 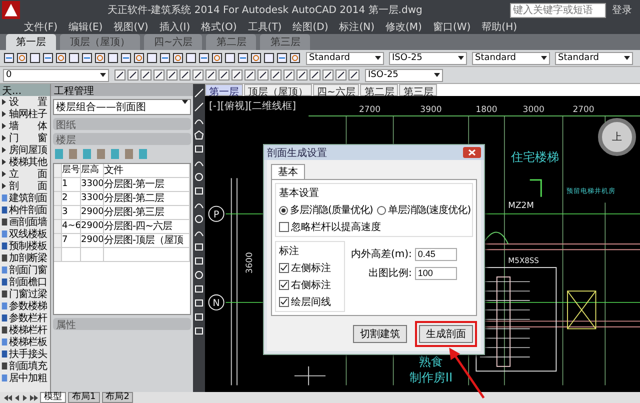 What do you see at coordinates (28, 150) in the screenshot?
I see `palette-category: 房间屋顶` at bounding box center [28, 150].